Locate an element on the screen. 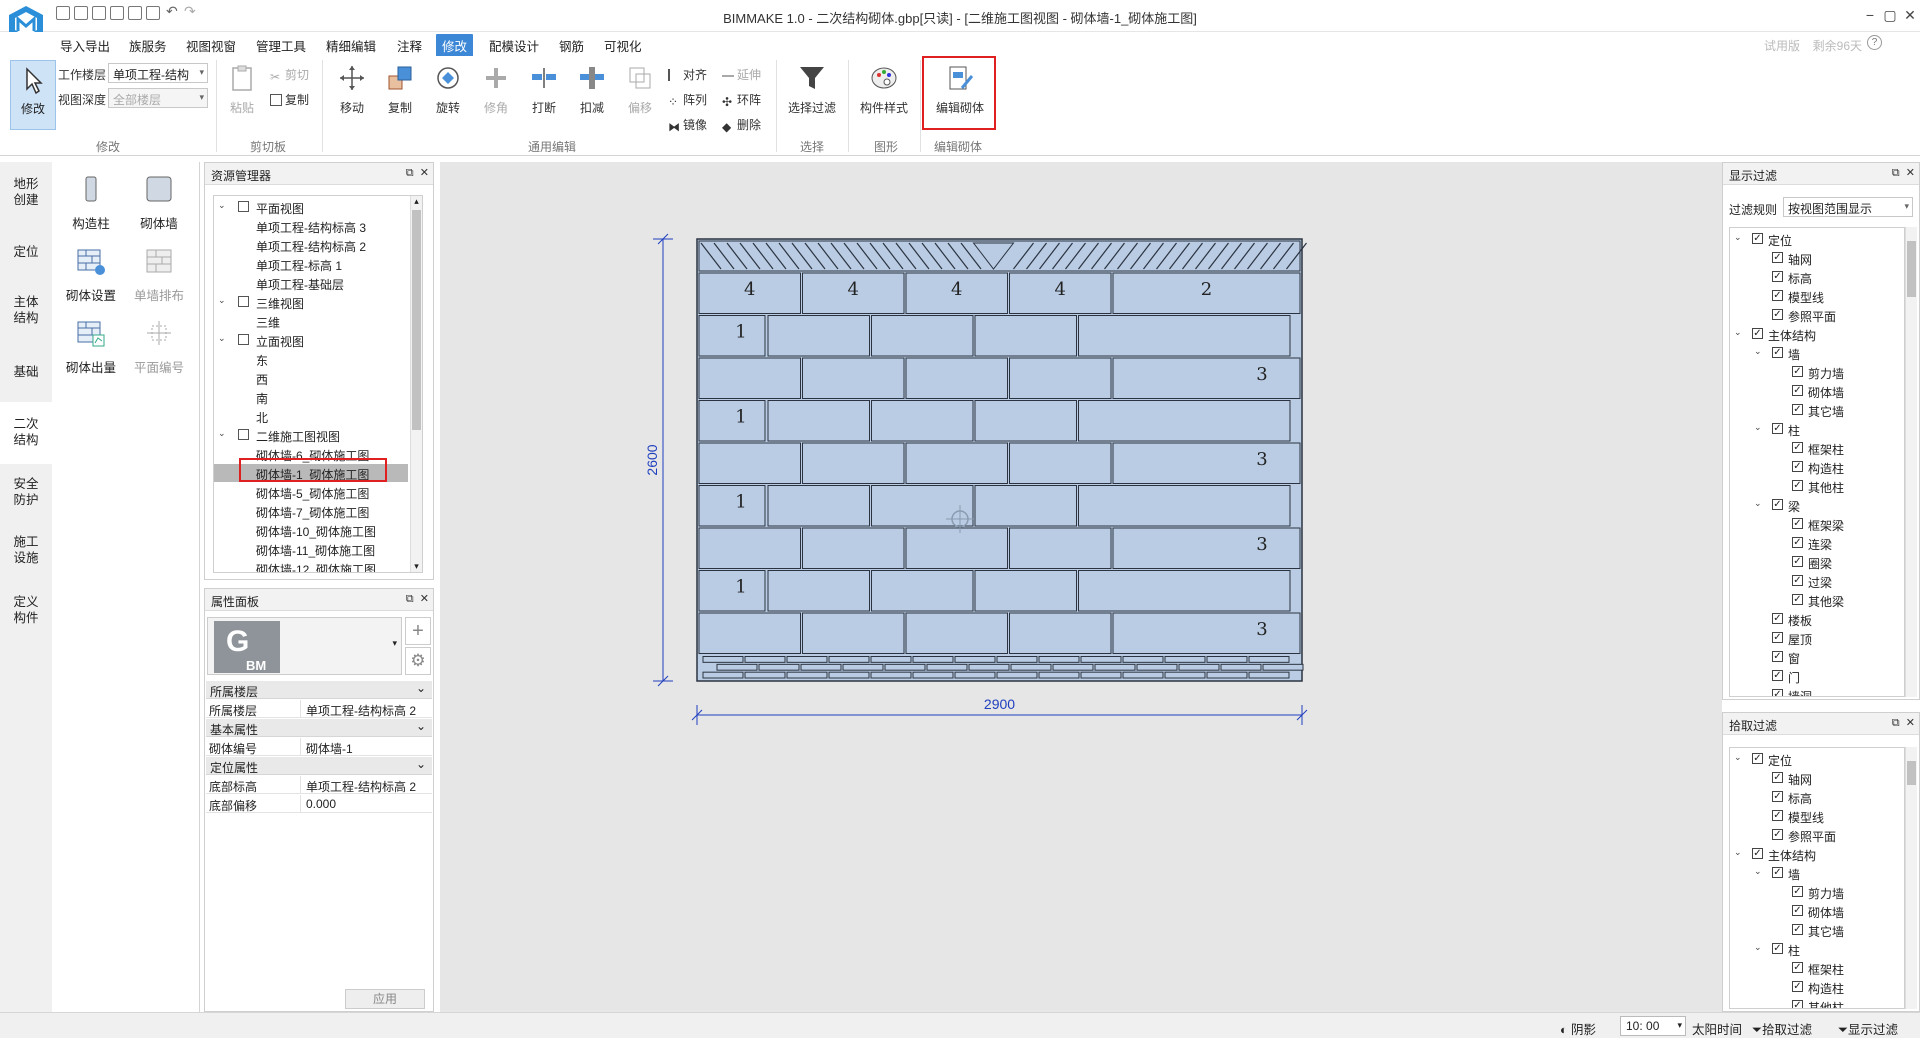  component-type-selector: G BM ▾ is located at coordinates (304, 646).